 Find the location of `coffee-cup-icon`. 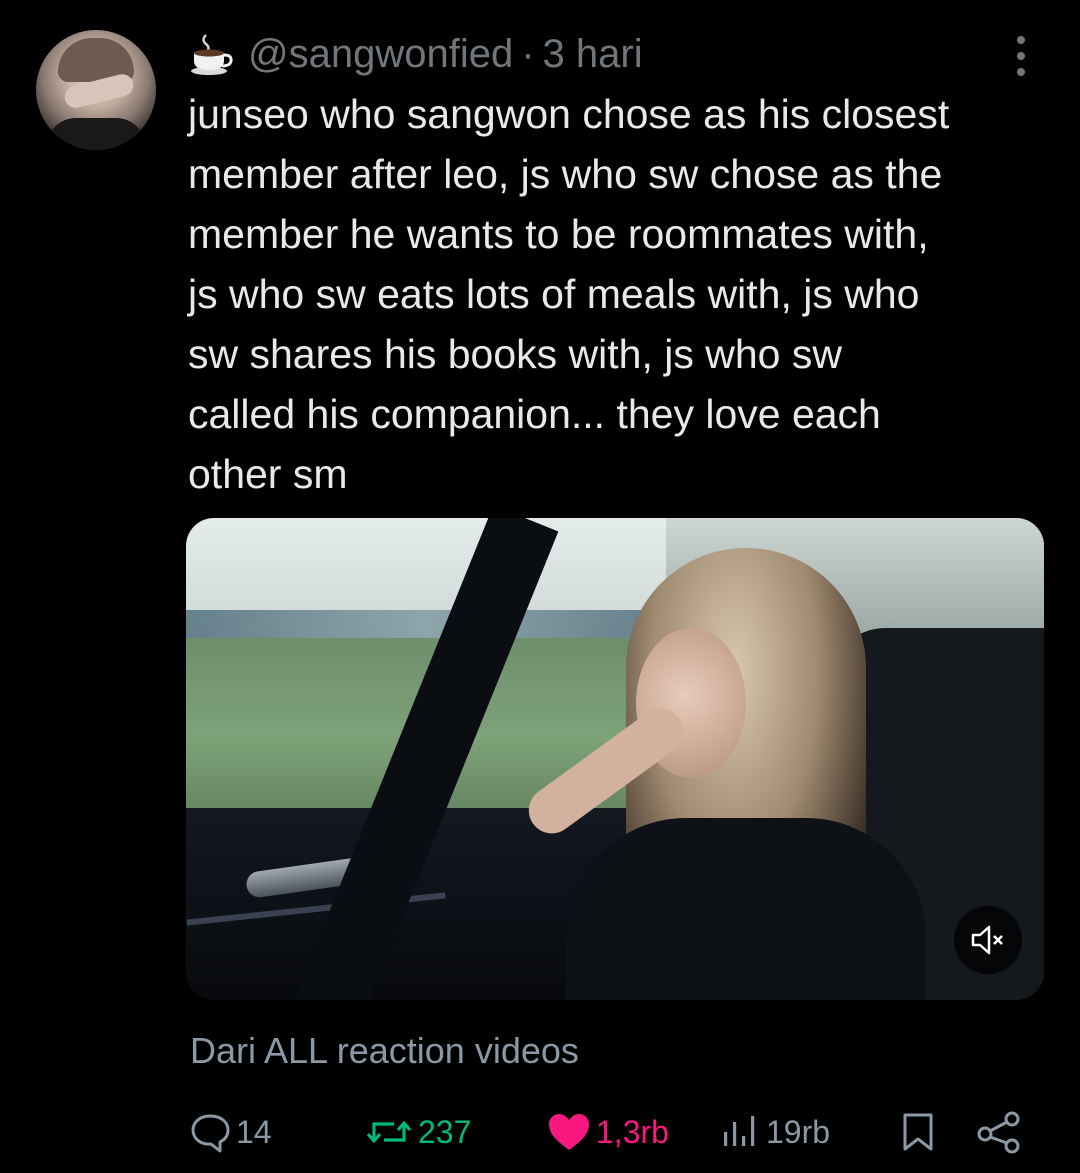

coffee-cup-icon is located at coordinates (211, 54).